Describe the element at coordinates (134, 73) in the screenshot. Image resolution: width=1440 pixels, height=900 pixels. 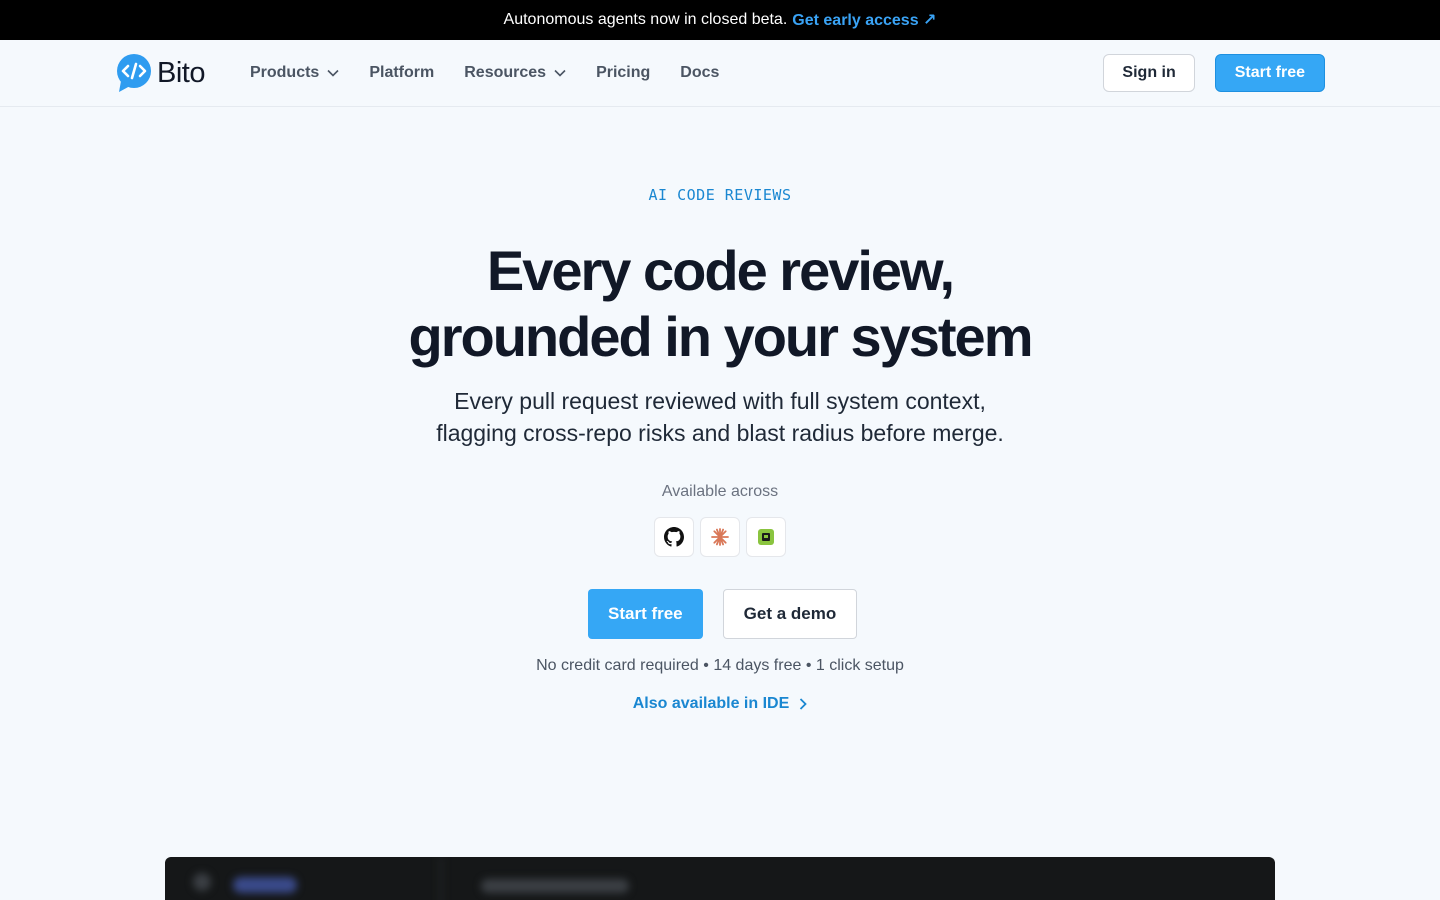
I see `bito-logo-icon` at that location.